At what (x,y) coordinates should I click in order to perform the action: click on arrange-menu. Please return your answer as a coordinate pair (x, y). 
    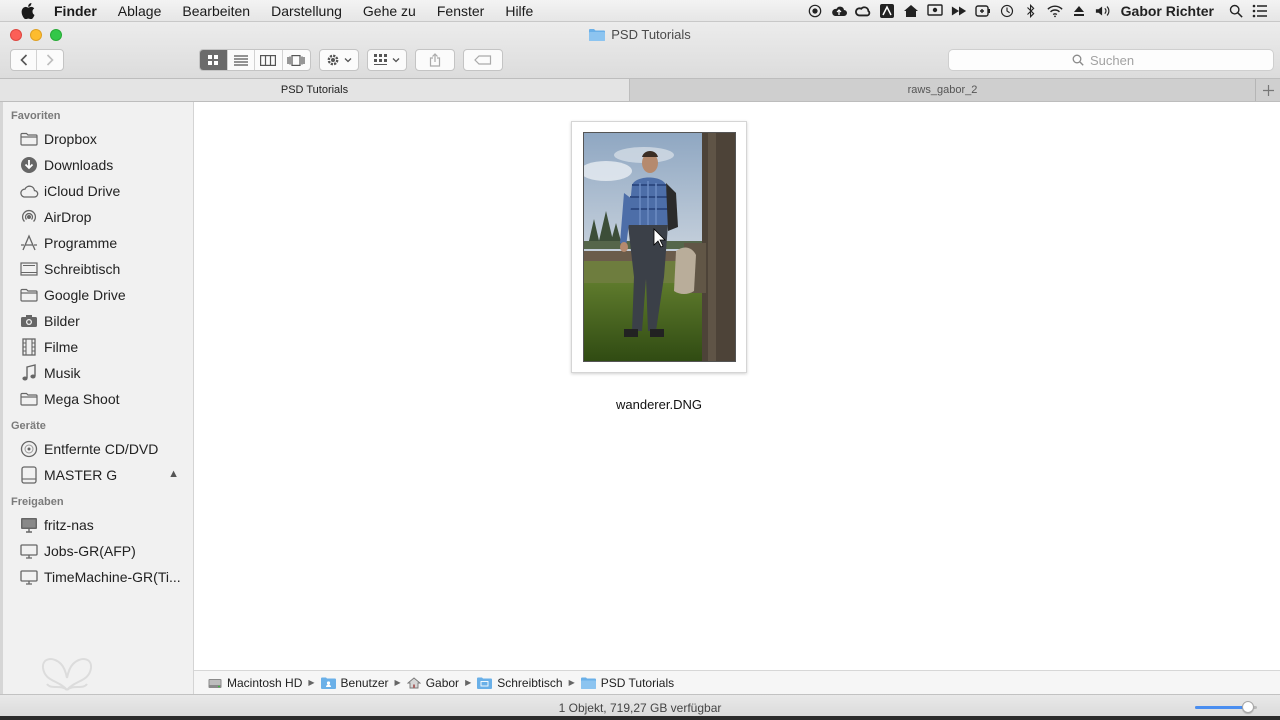
    Looking at the image, I should click on (387, 60).